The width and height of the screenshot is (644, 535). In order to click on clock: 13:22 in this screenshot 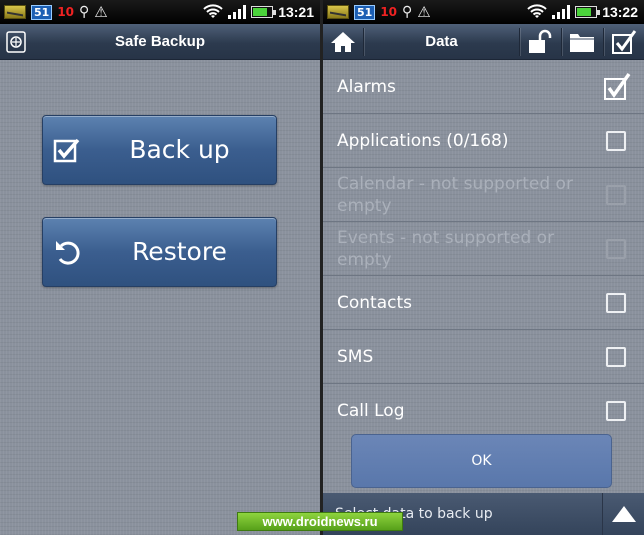, I will do `click(620, 12)`.